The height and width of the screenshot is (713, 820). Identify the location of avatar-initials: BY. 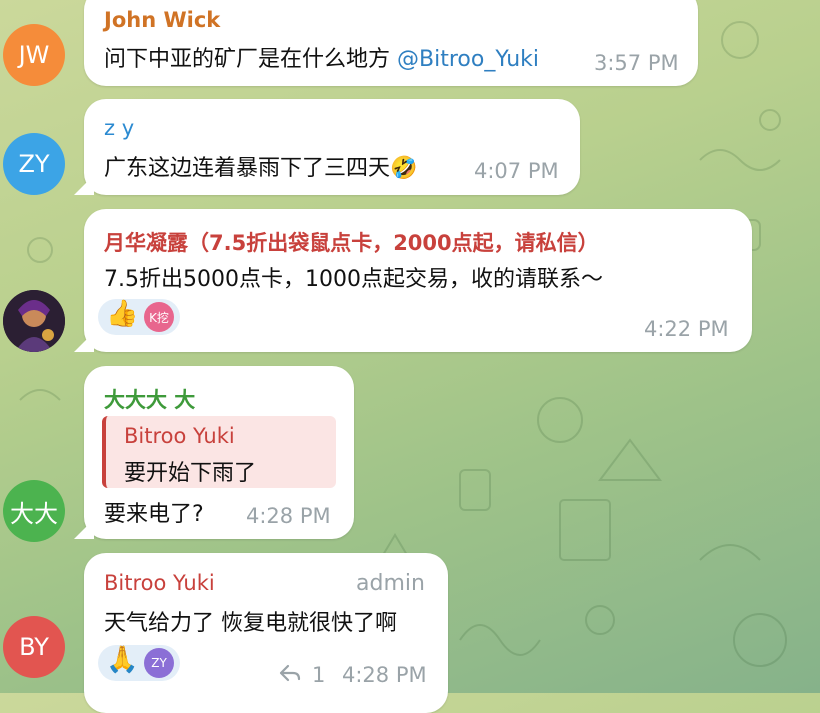
(34, 647).